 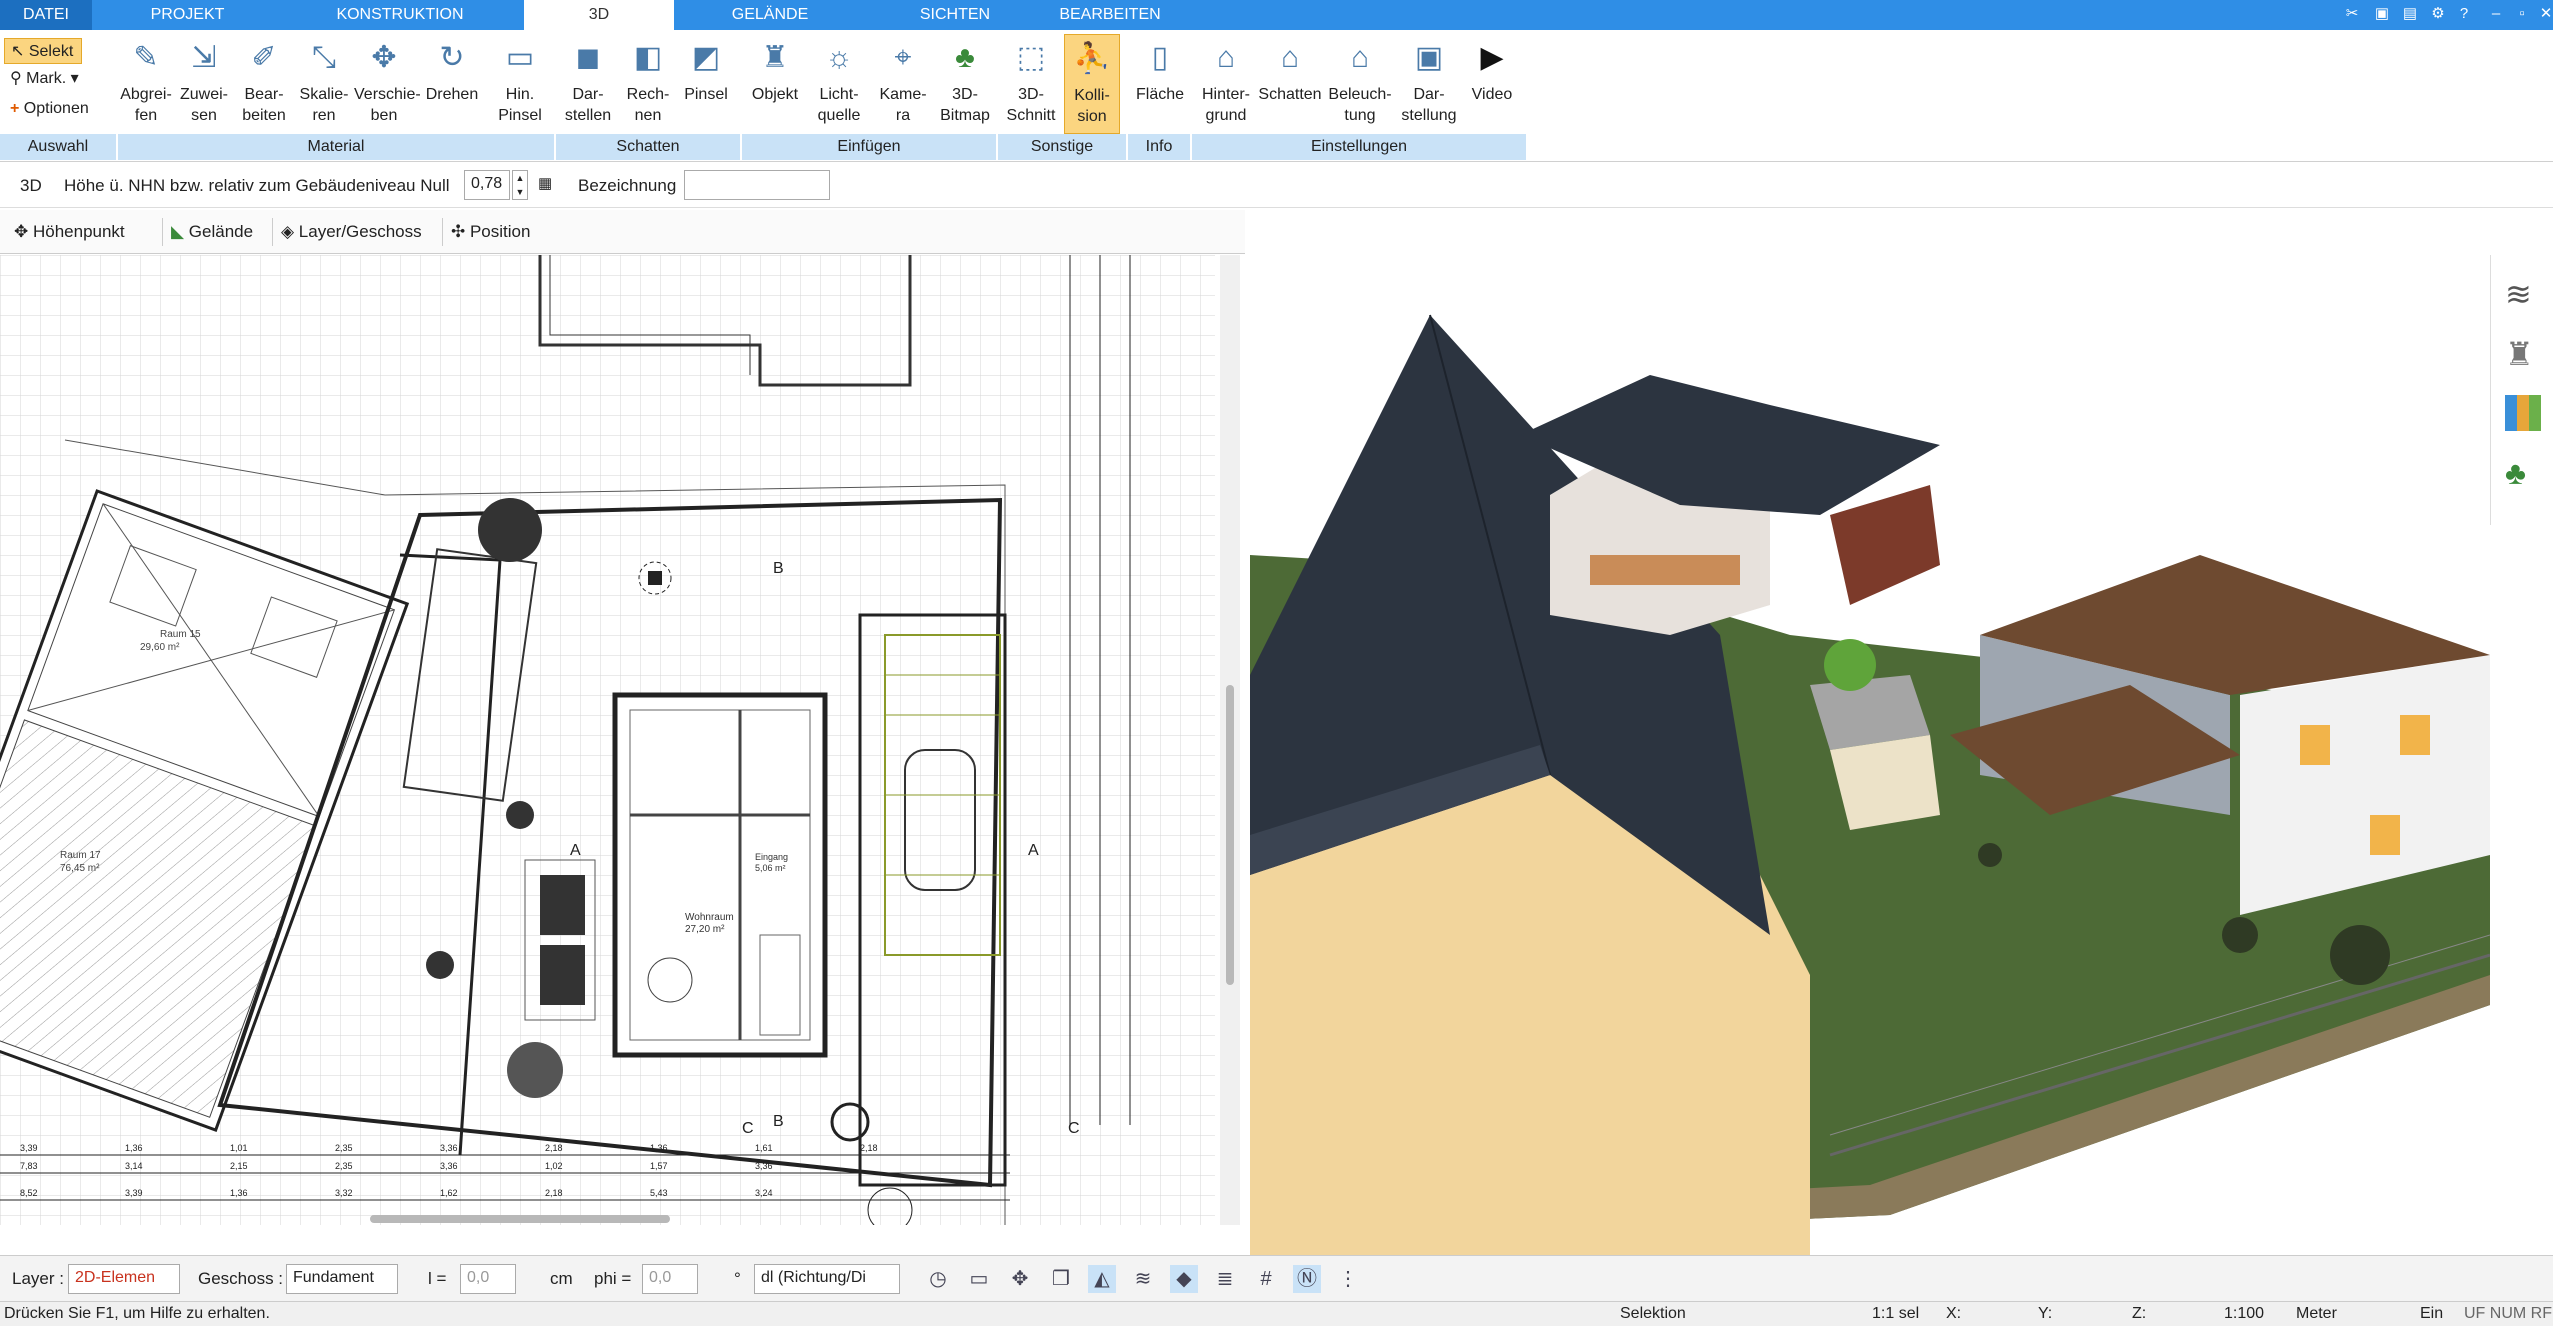 What do you see at coordinates (207, 232) in the screenshot?
I see `gelaende-button: ◣ Gelände` at bounding box center [207, 232].